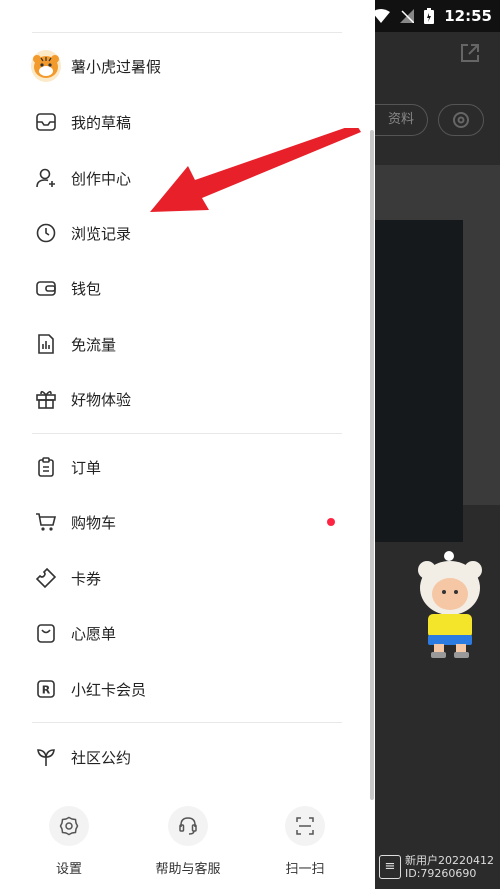  What do you see at coordinates (101, 122) in the screenshot?
I see `menu-item-label: 我的草稿` at bounding box center [101, 122].